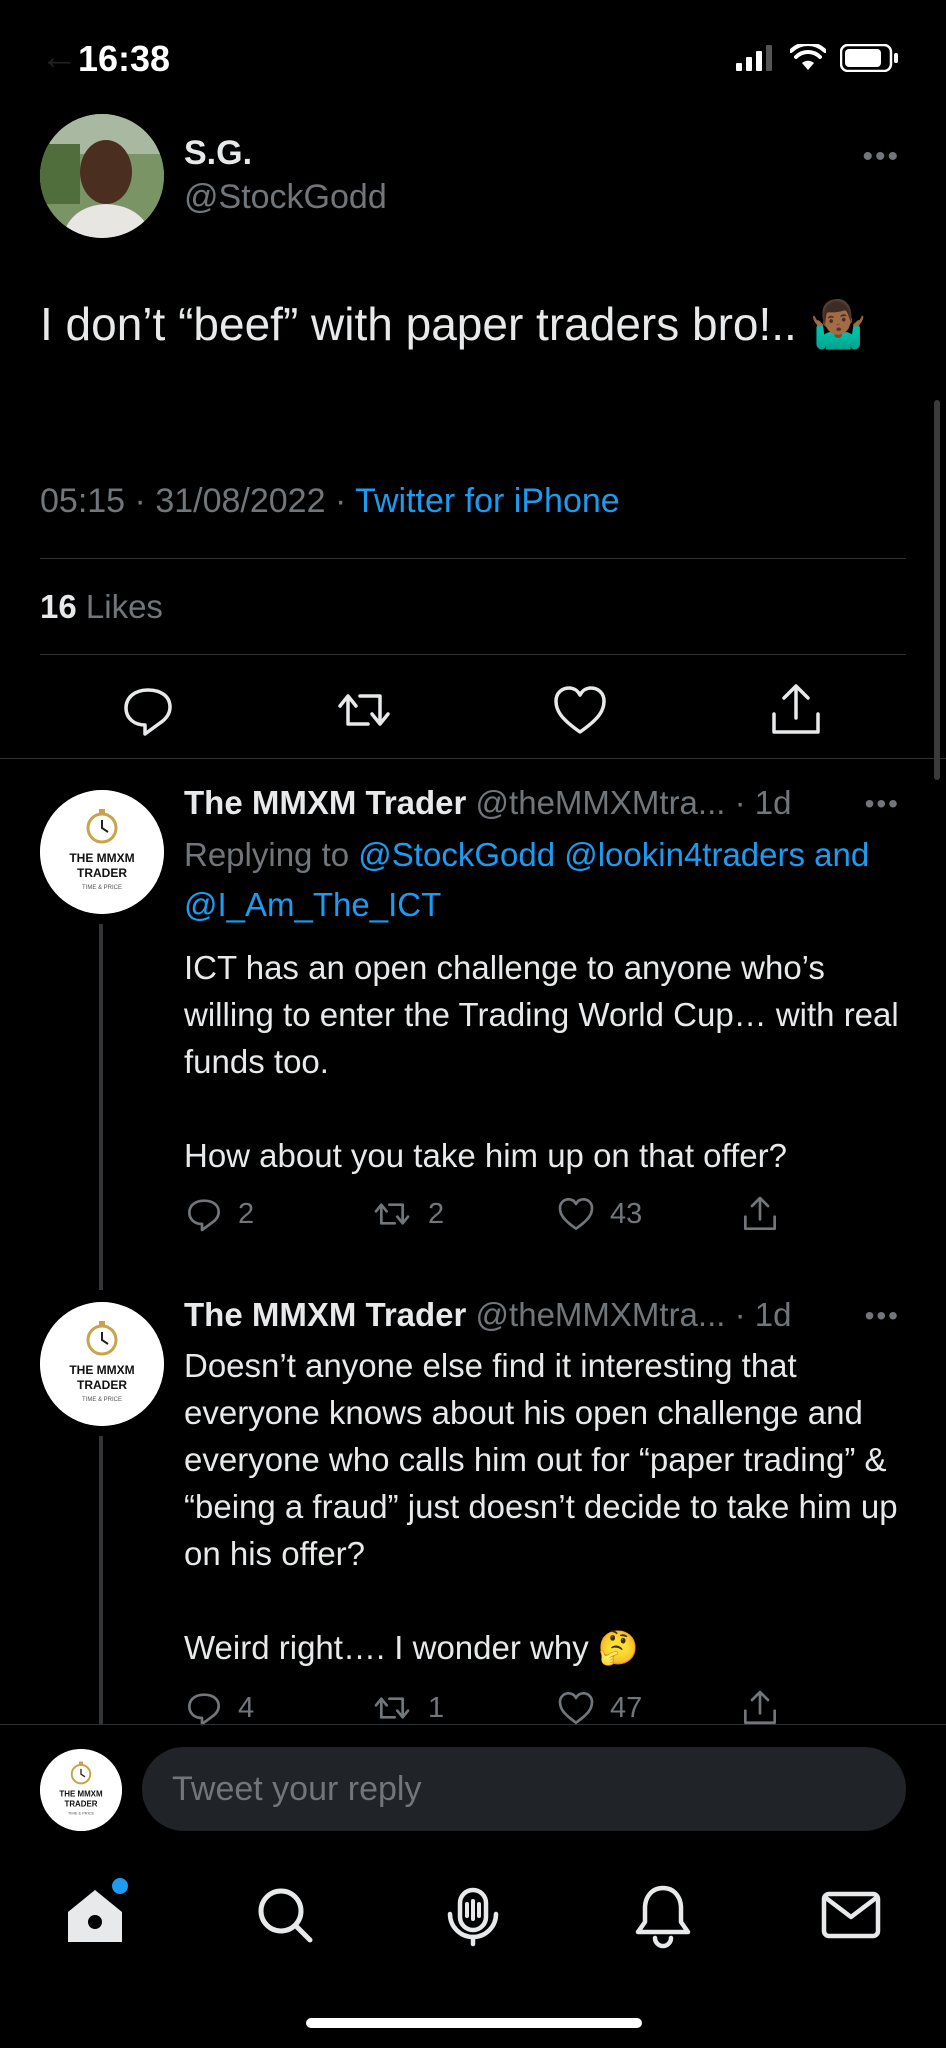  What do you see at coordinates (102, 176) in the screenshot?
I see `author-avatar` at bounding box center [102, 176].